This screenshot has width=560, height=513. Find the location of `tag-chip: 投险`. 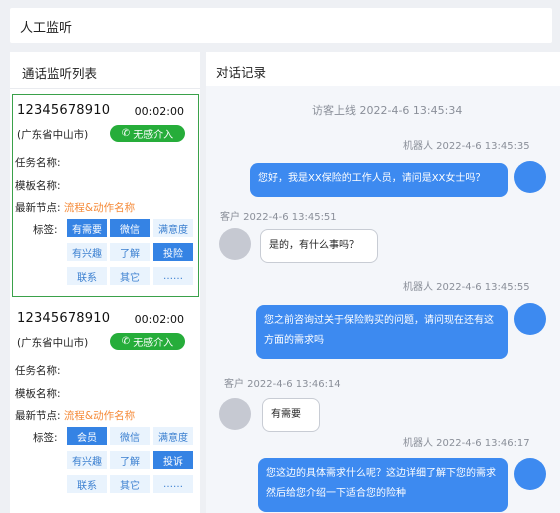

tag-chip: 投险 is located at coordinates (173, 252).